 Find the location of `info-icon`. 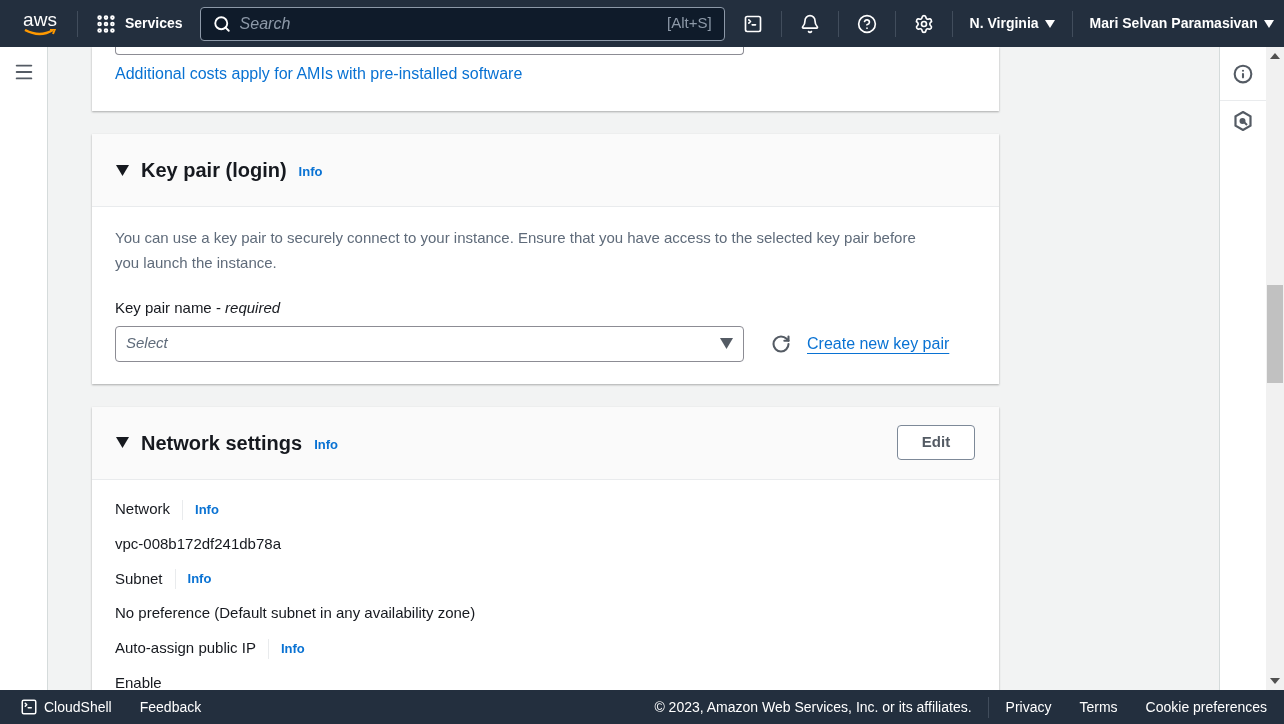

info-icon is located at coordinates (1243, 73).